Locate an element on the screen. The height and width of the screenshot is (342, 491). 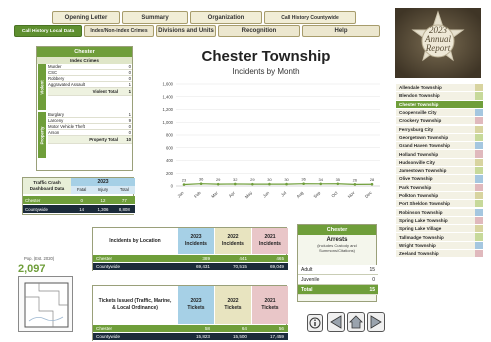
traffic-value: 14 is located at coordinates (82, 209).